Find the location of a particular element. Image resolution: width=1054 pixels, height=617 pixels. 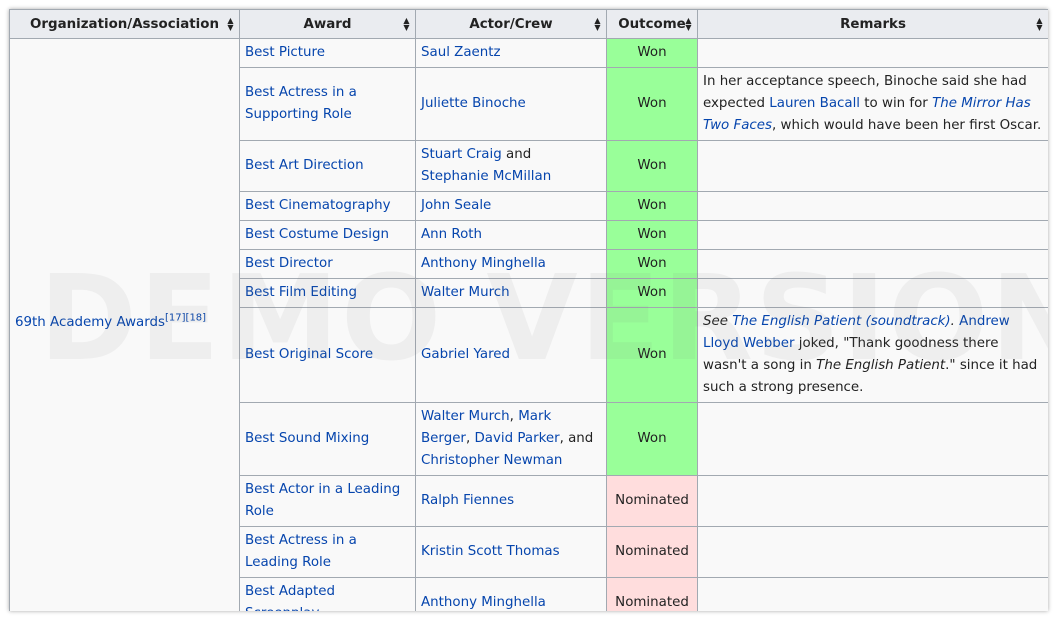

award-link: Best Director is located at coordinates (289, 263).